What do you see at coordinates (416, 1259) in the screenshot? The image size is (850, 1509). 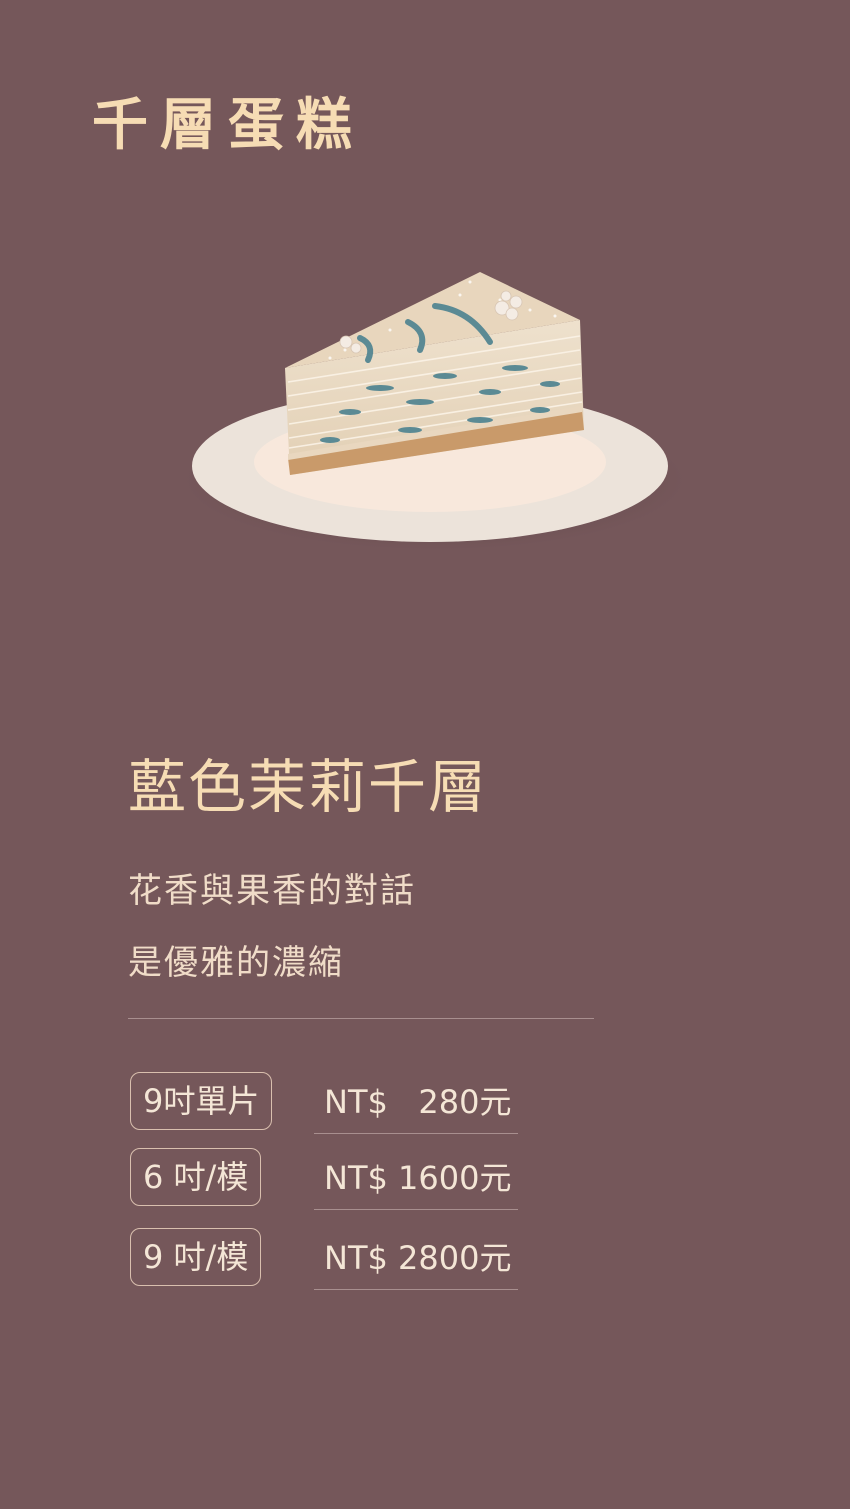 I see `price-value: NT$ 2800元` at bounding box center [416, 1259].